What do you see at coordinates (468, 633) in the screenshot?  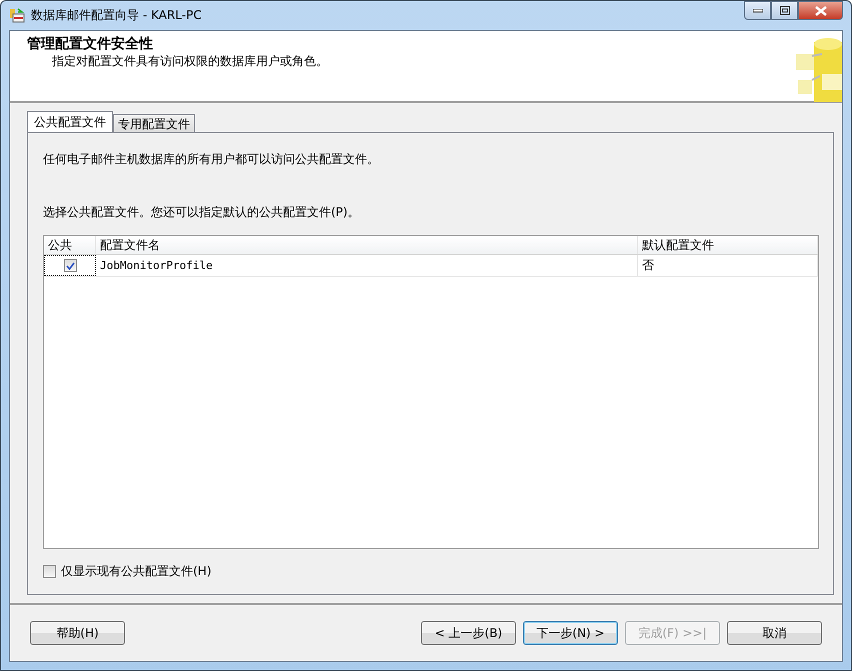 I see `wizard-button: < 上一步(B)` at bounding box center [468, 633].